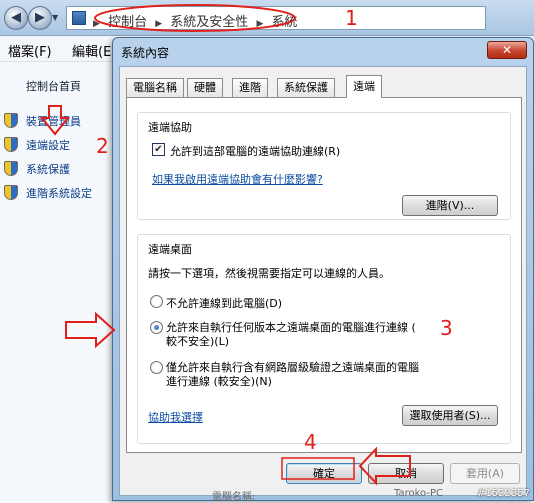 Image resolution: width=534 pixels, height=503 pixels. I want to click on task-label: 裝置管理員, so click(53, 121).